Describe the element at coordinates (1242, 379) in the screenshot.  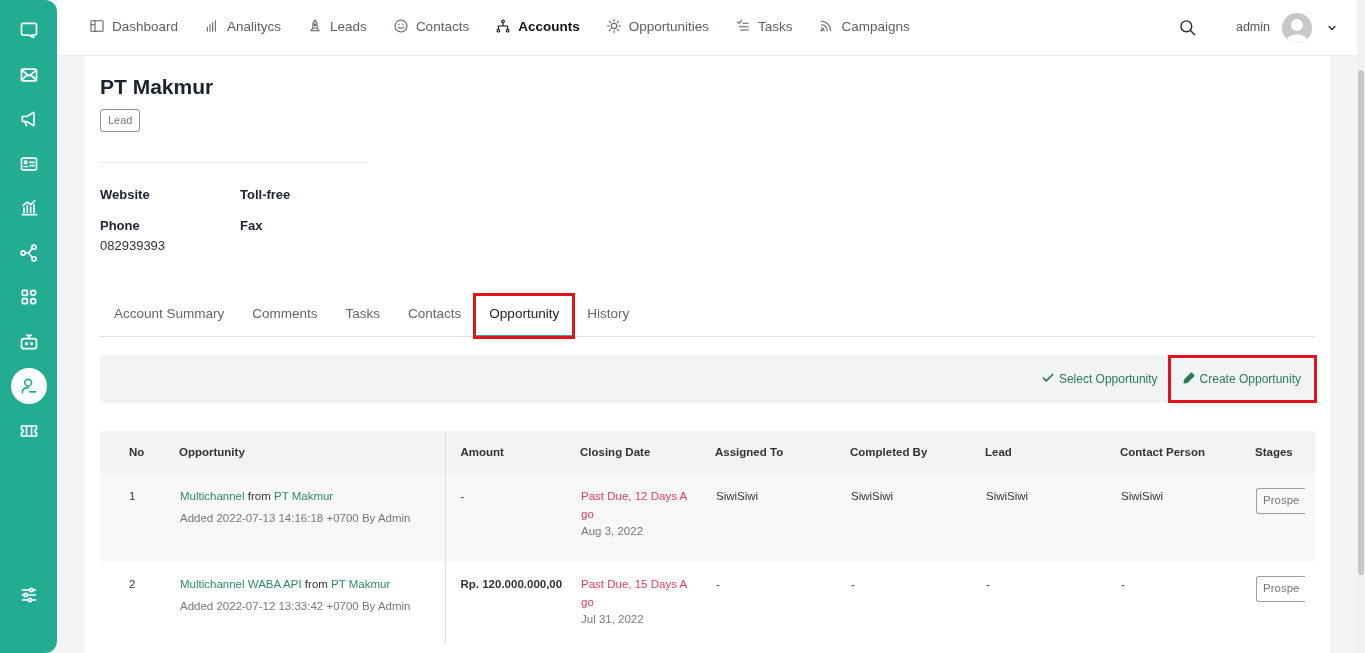
I see `action-link: Create Opportunity` at that location.